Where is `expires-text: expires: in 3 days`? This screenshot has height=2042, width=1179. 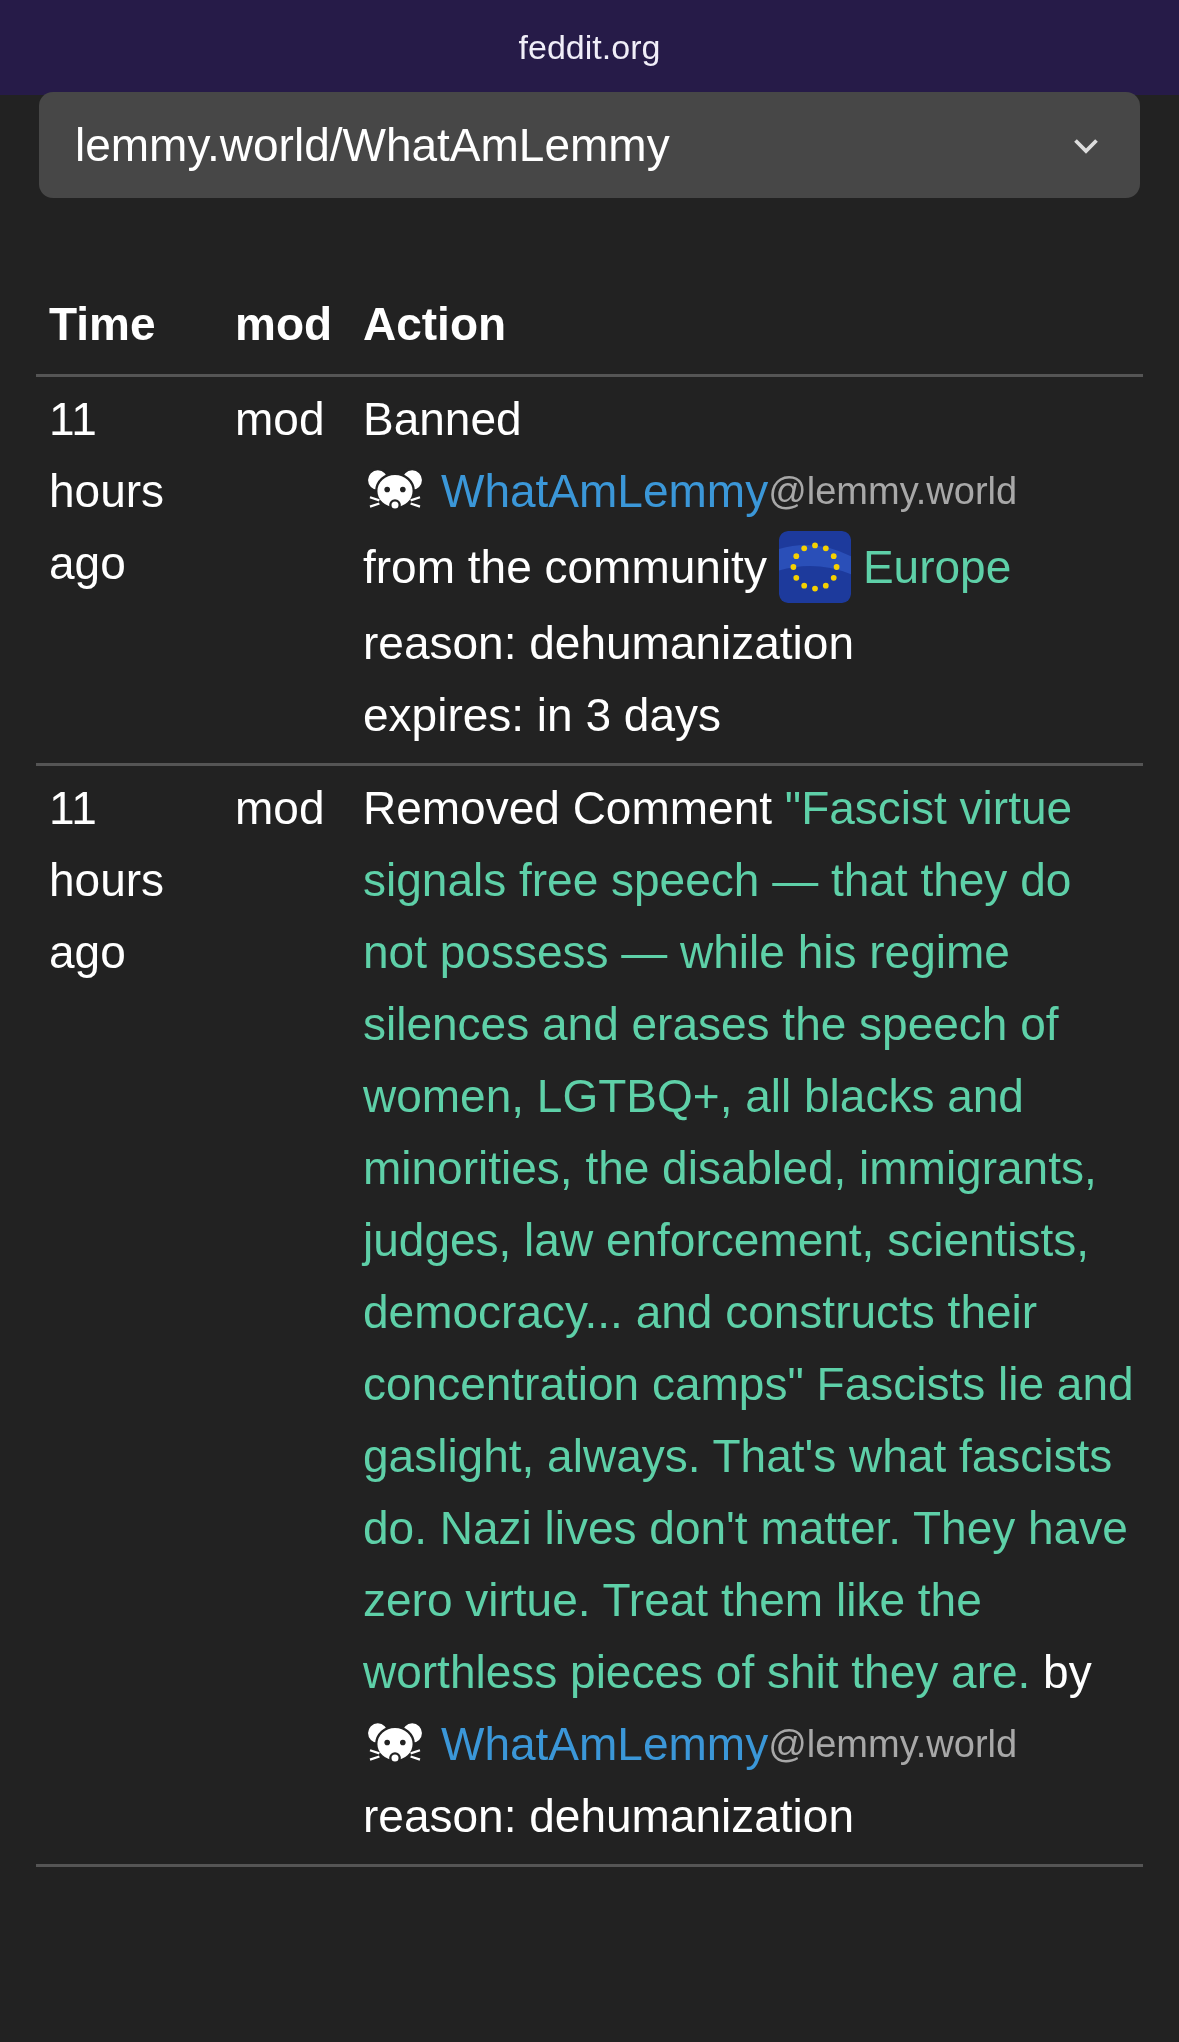
expires-text: expires: in 3 days is located at coordinates (542, 715).